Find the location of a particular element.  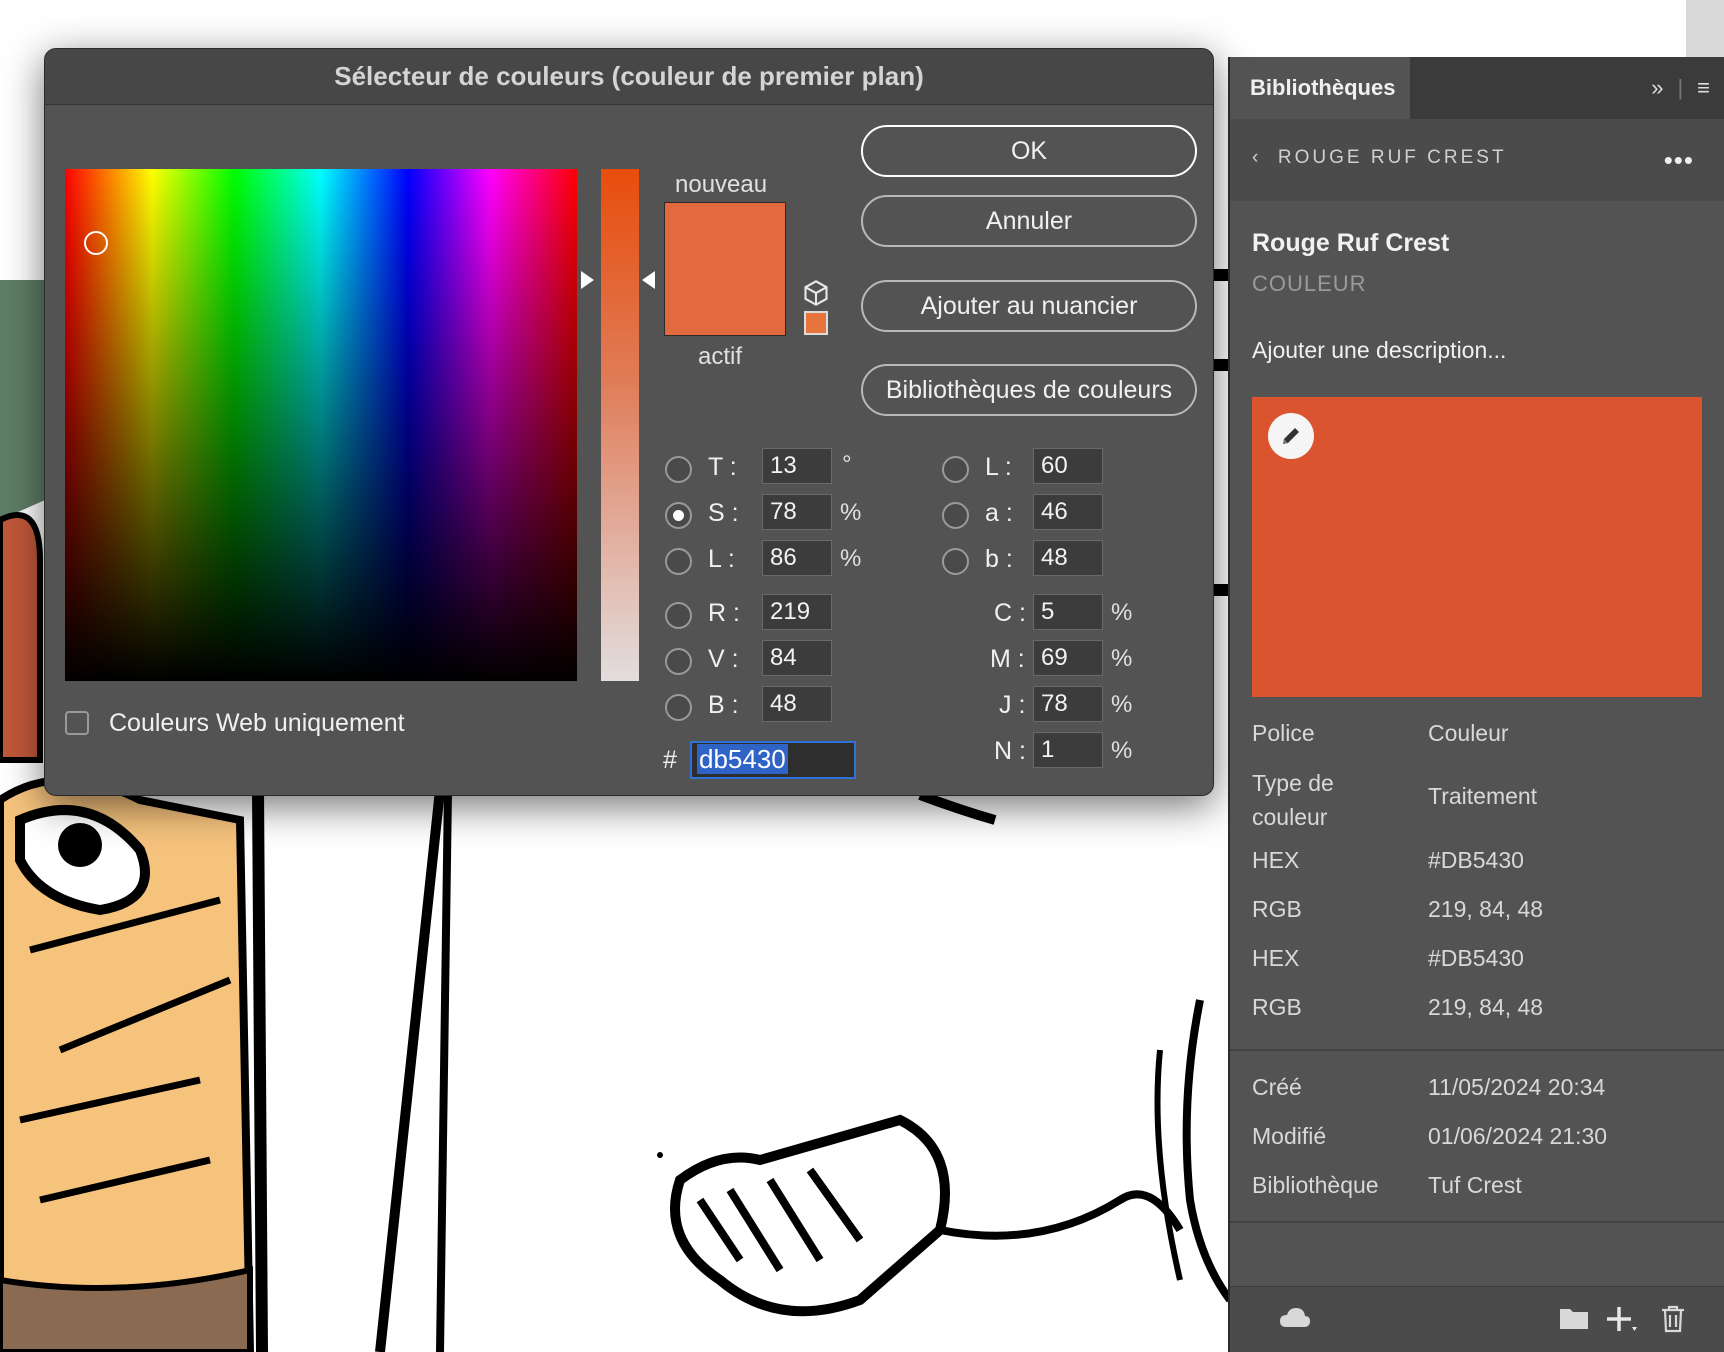

meta-value: 11/05/2024 20:34 is located at coordinates (1517, 1087).